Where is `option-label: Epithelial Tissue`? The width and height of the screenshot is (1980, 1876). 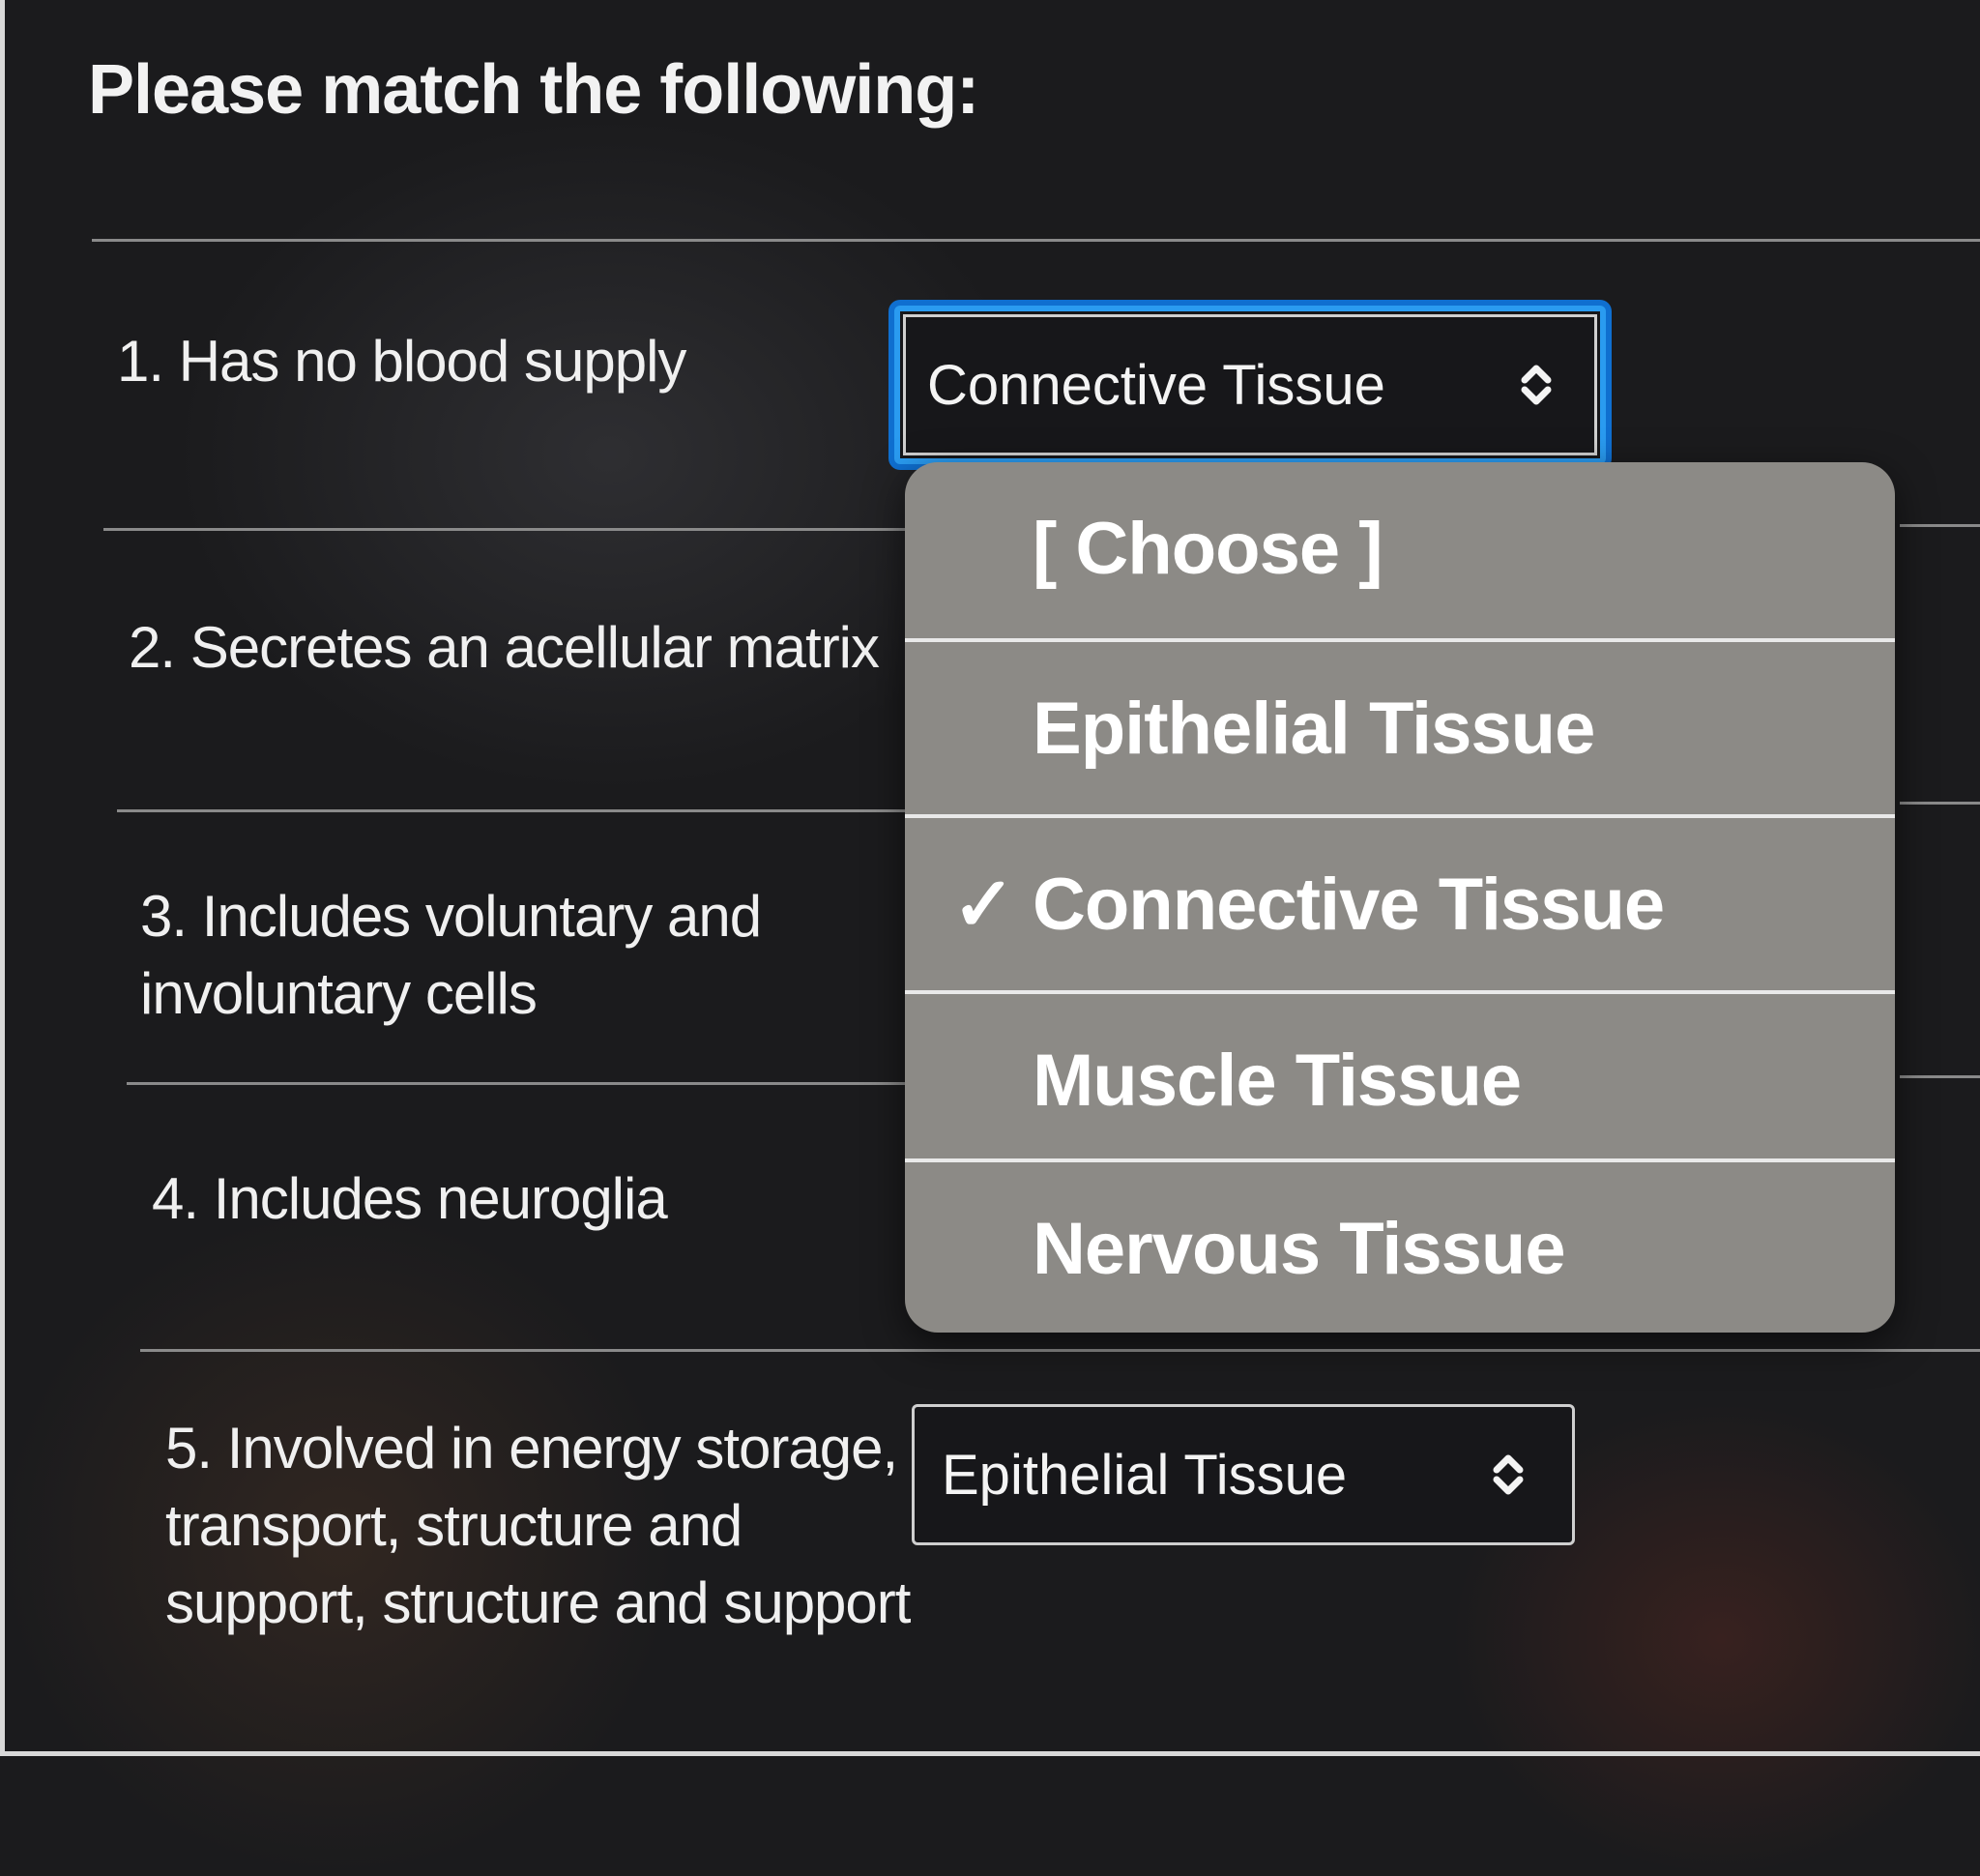 option-label: Epithelial Tissue is located at coordinates (1314, 728).